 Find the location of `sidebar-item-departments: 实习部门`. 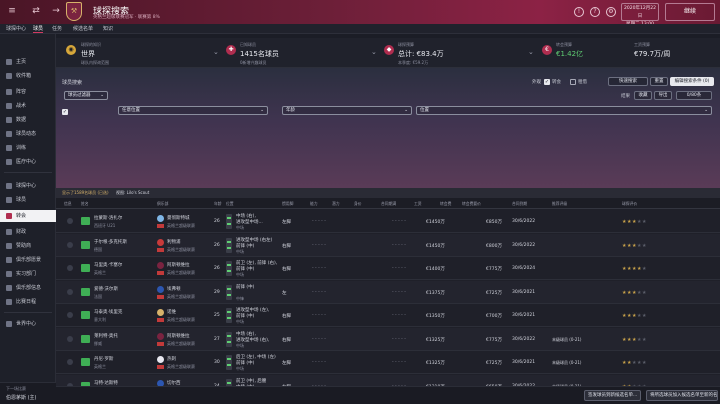

sidebar-item-departments: 实习部门 is located at coordinates (28, 274).